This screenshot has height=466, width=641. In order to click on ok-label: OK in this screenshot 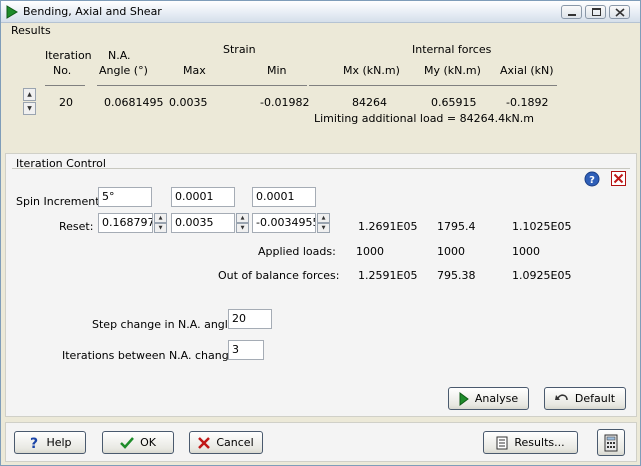, I will do `click(148, 442)`.